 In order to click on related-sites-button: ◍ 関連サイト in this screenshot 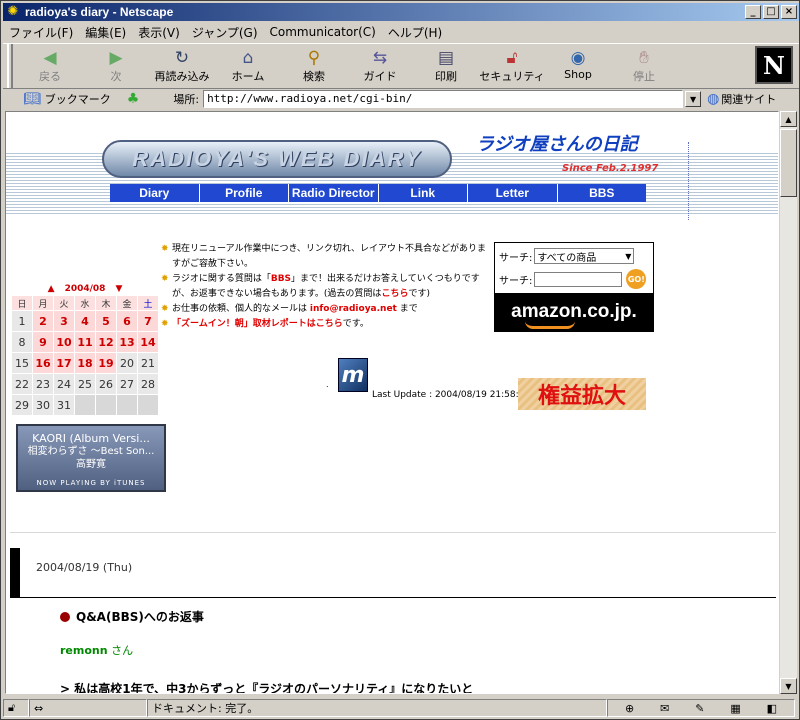, I will do `click(741, 99)`.